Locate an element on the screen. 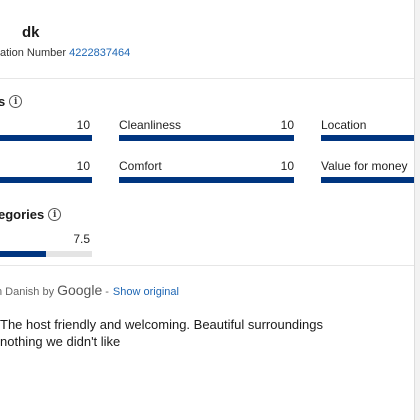 The image size is (420, 420). translation-note: n Danish by Google - Show original is located at coordinates (89, 290).